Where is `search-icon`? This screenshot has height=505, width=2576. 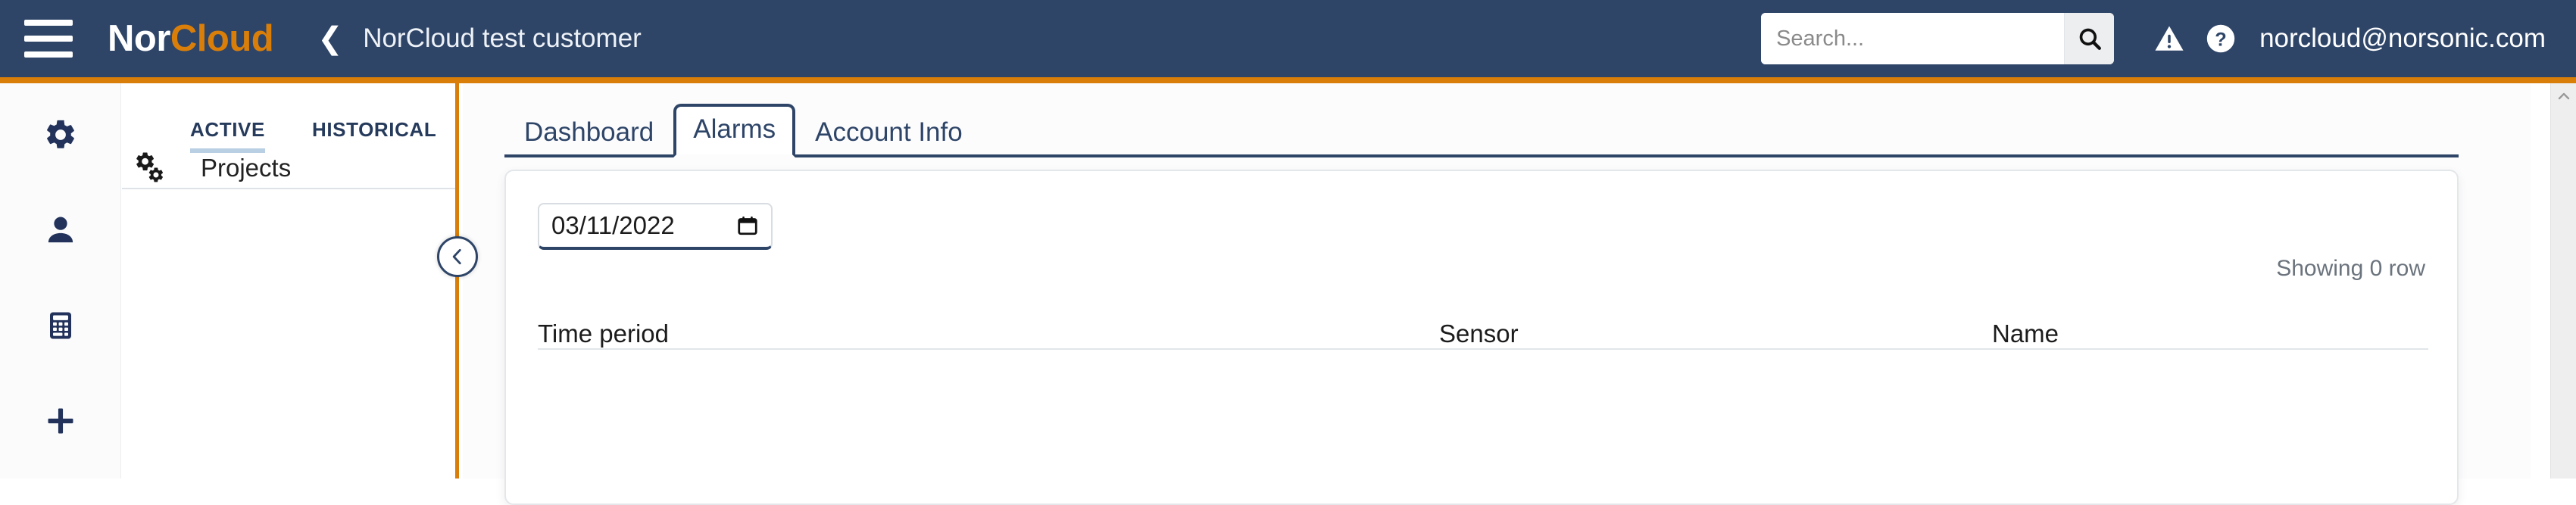 search-icon is located at coordinates (2090, 39).